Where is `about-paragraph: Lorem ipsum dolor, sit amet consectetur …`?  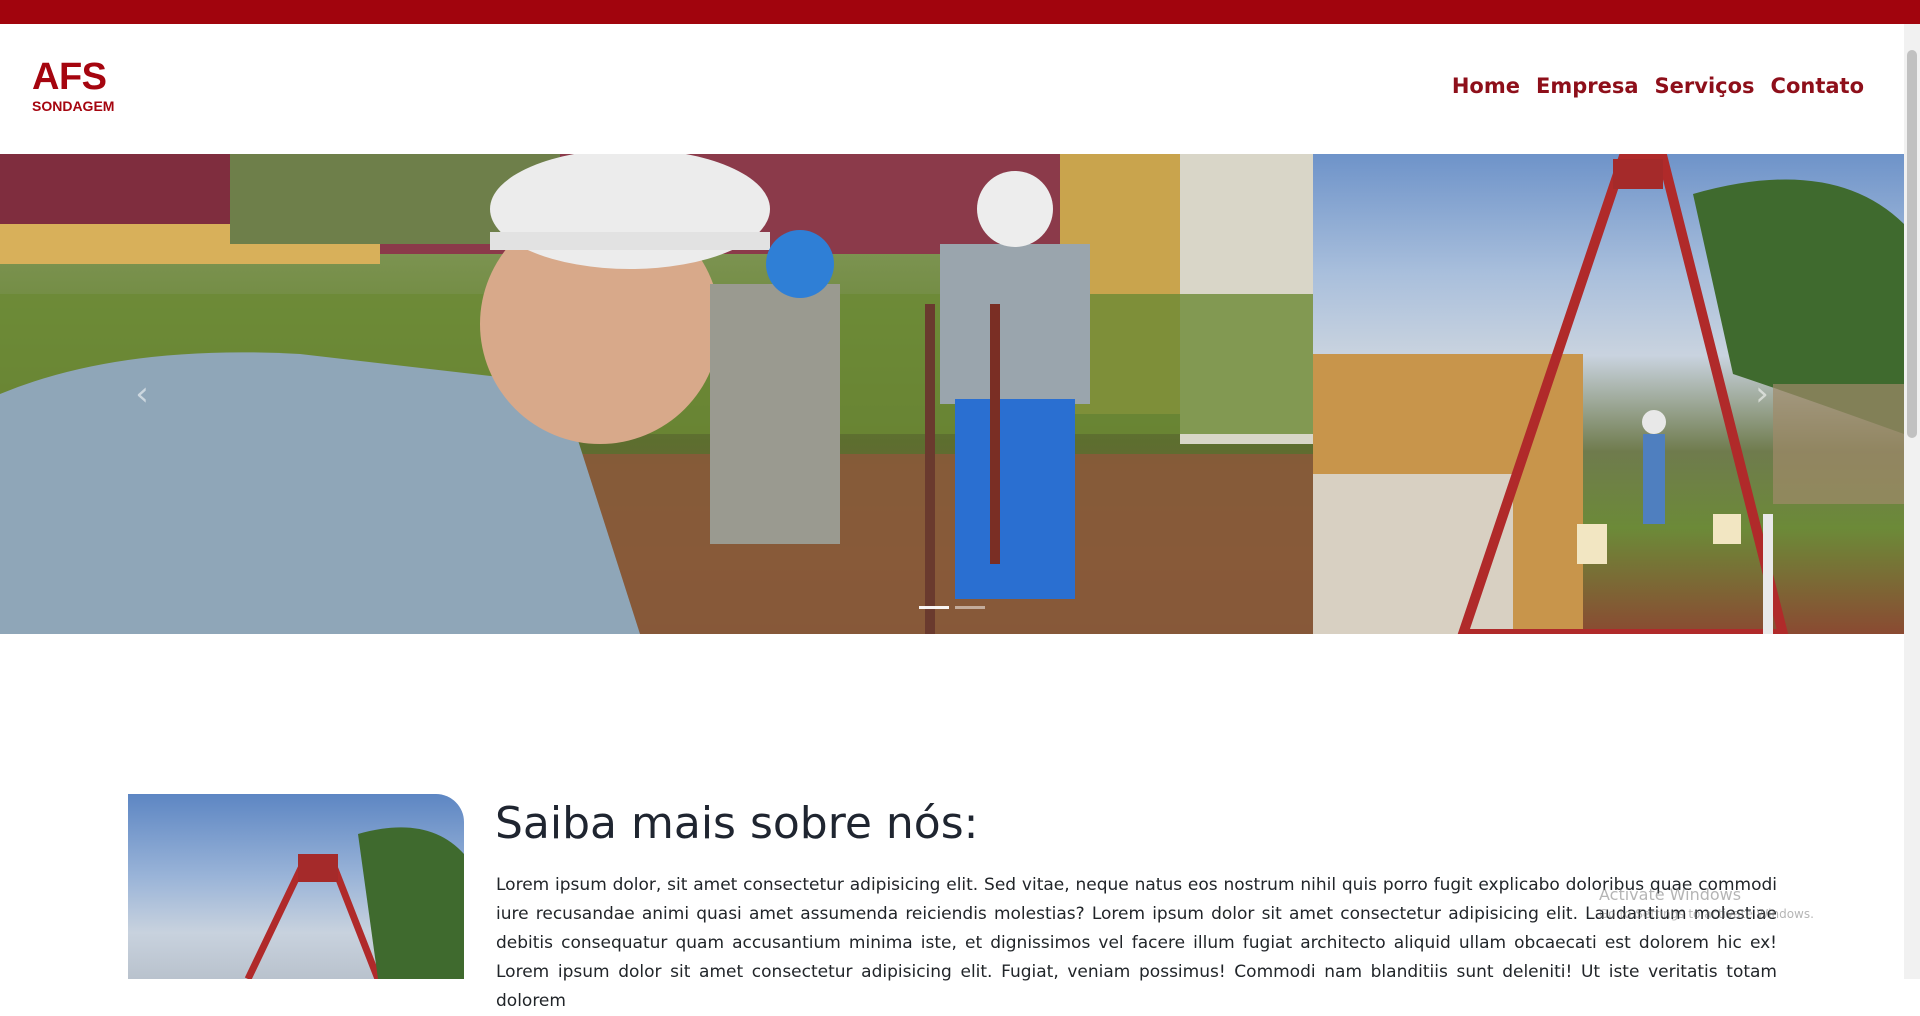
about-paragraph: Lorem ipsum dolor, sit amet consectetur … is located at coordinates (1136, 943).